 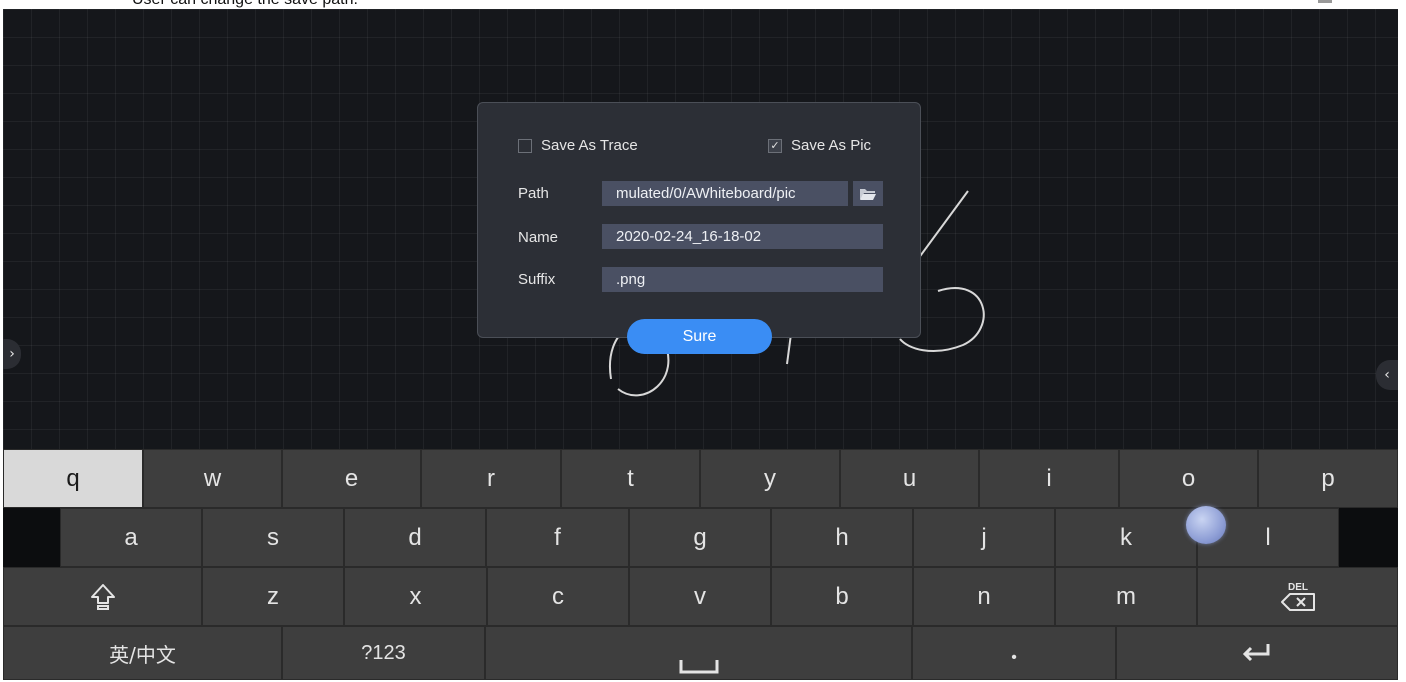 I want to click on save-as-trace-checkbox, so click(x=525, y=145).